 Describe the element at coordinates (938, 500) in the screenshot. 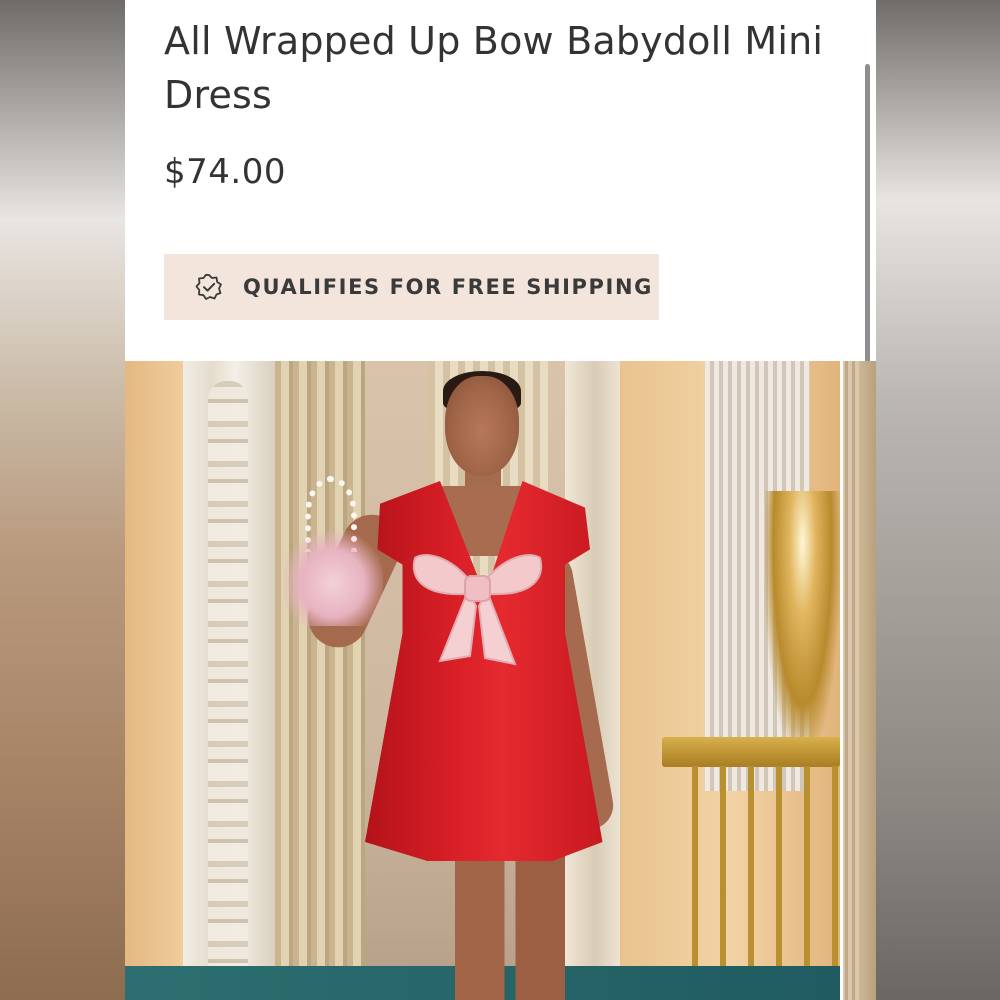

I see `background-right-blur` at that location.